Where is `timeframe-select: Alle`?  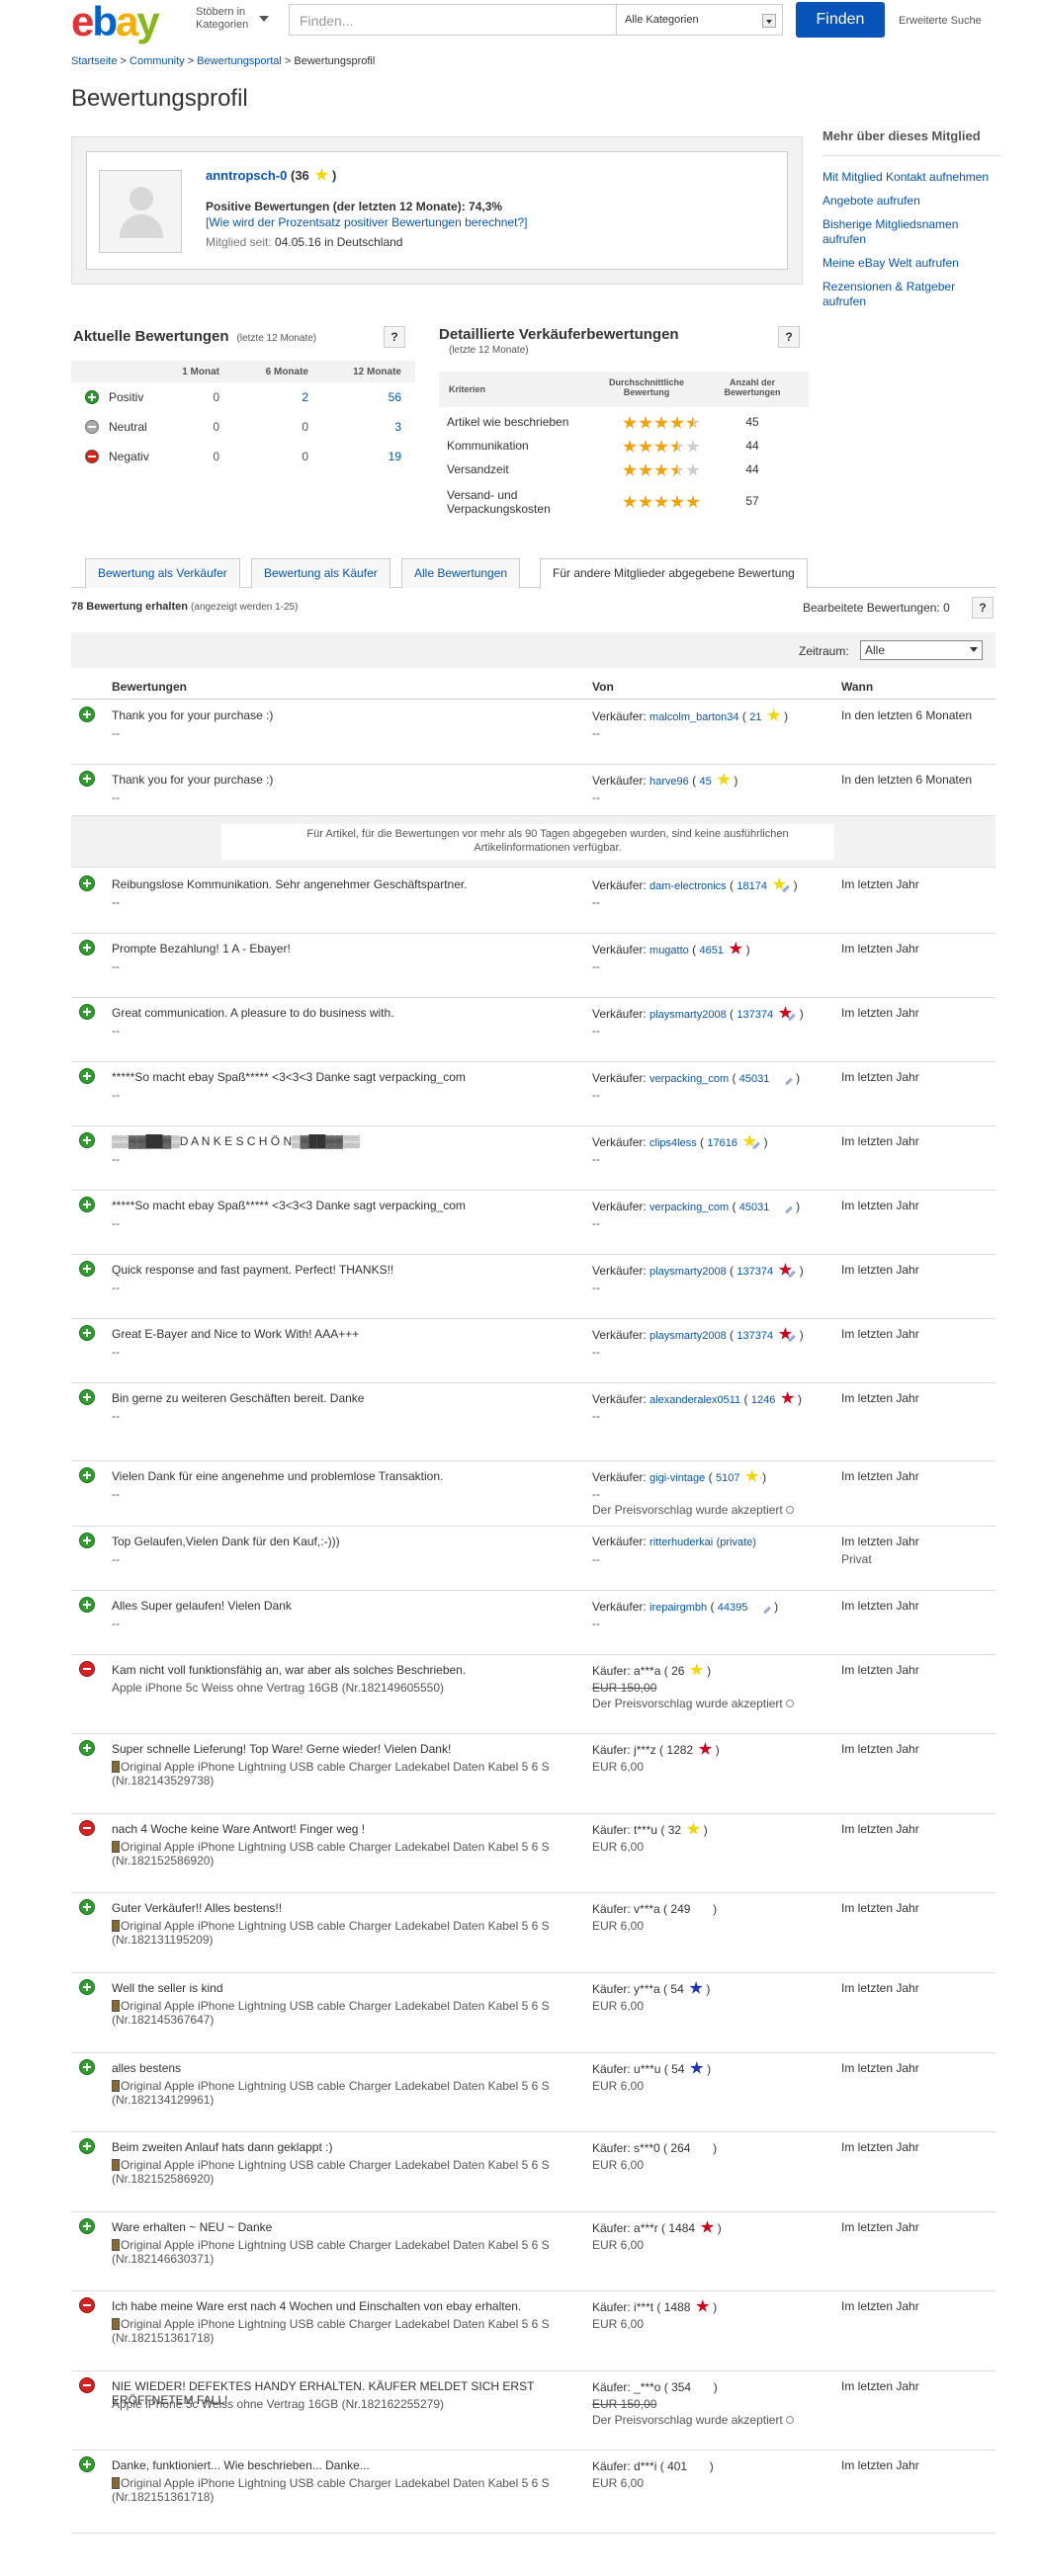
timeframe-select: Alle is located at coordinates (921, 650).